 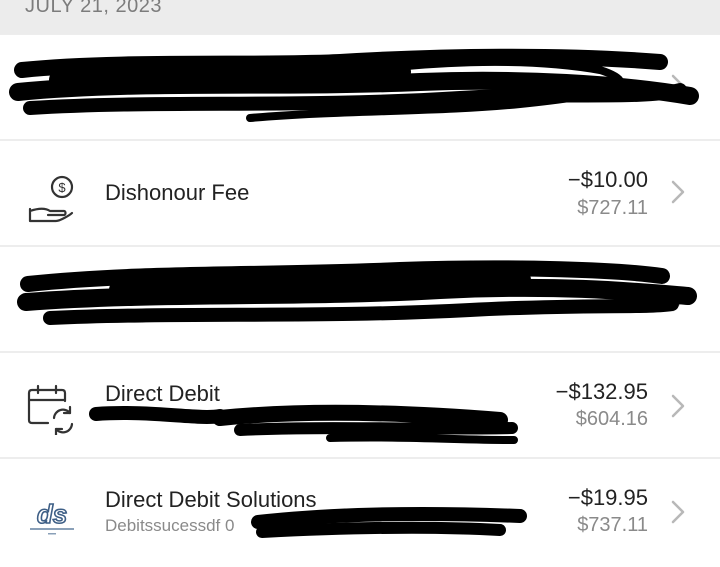 I want to click on transaction-balance: $737.11, so click(x=612, y=525).